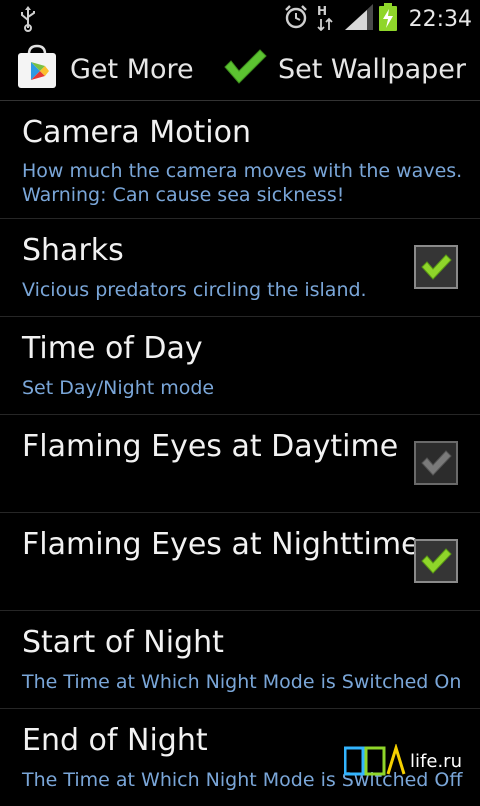 Image resolution: width=480 pixels, height=806 pixels. Describe the element at coordinates (240, 366) in the screenshot. I see `setting-time-of-day: Time of Day Set Day/Night mode` at that location.